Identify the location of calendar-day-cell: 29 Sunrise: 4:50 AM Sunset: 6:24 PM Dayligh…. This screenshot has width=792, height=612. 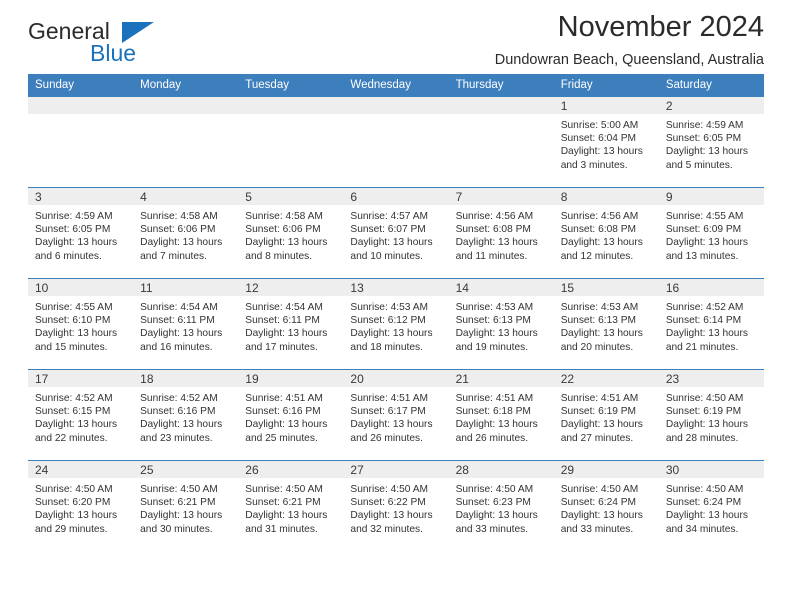
(606, 505).